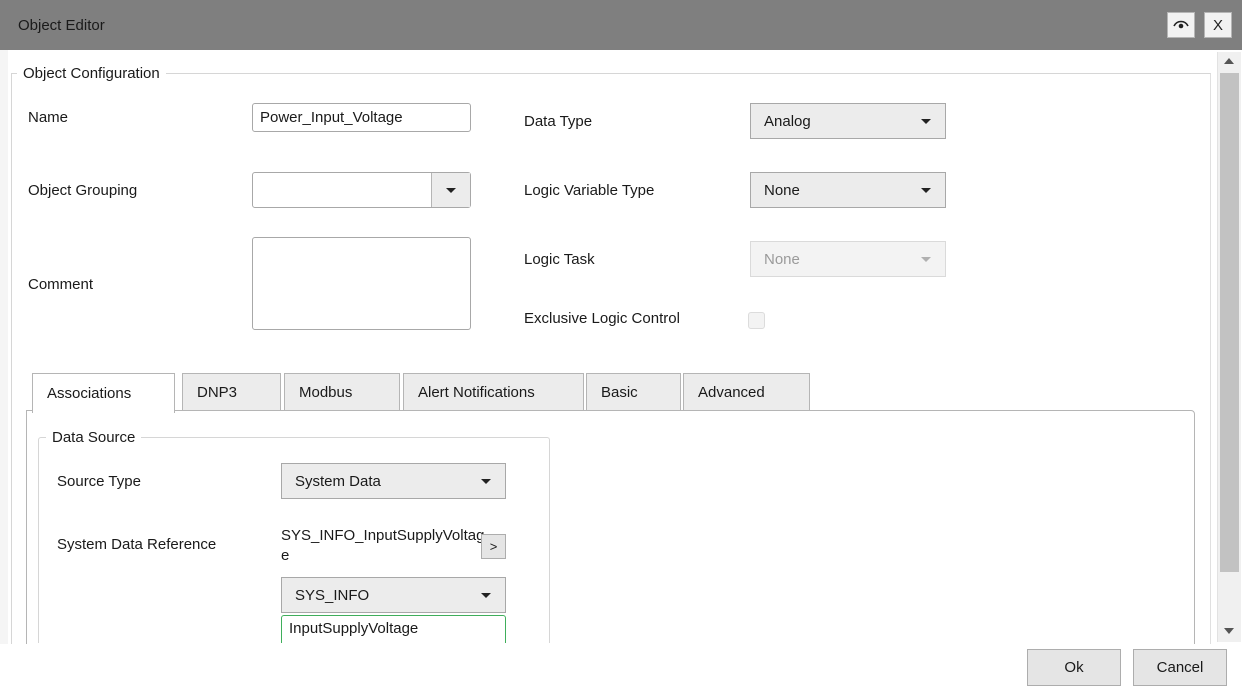  Describe the element at coordinates (4, 375) in the screenshot. I see `left-edge` at that location.